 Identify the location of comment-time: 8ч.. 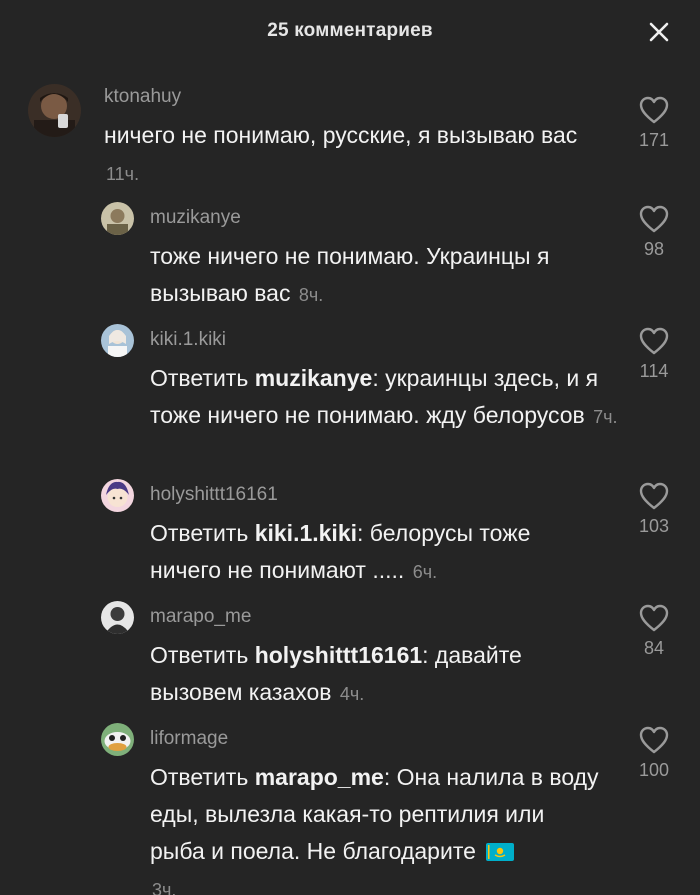
(311, 295).